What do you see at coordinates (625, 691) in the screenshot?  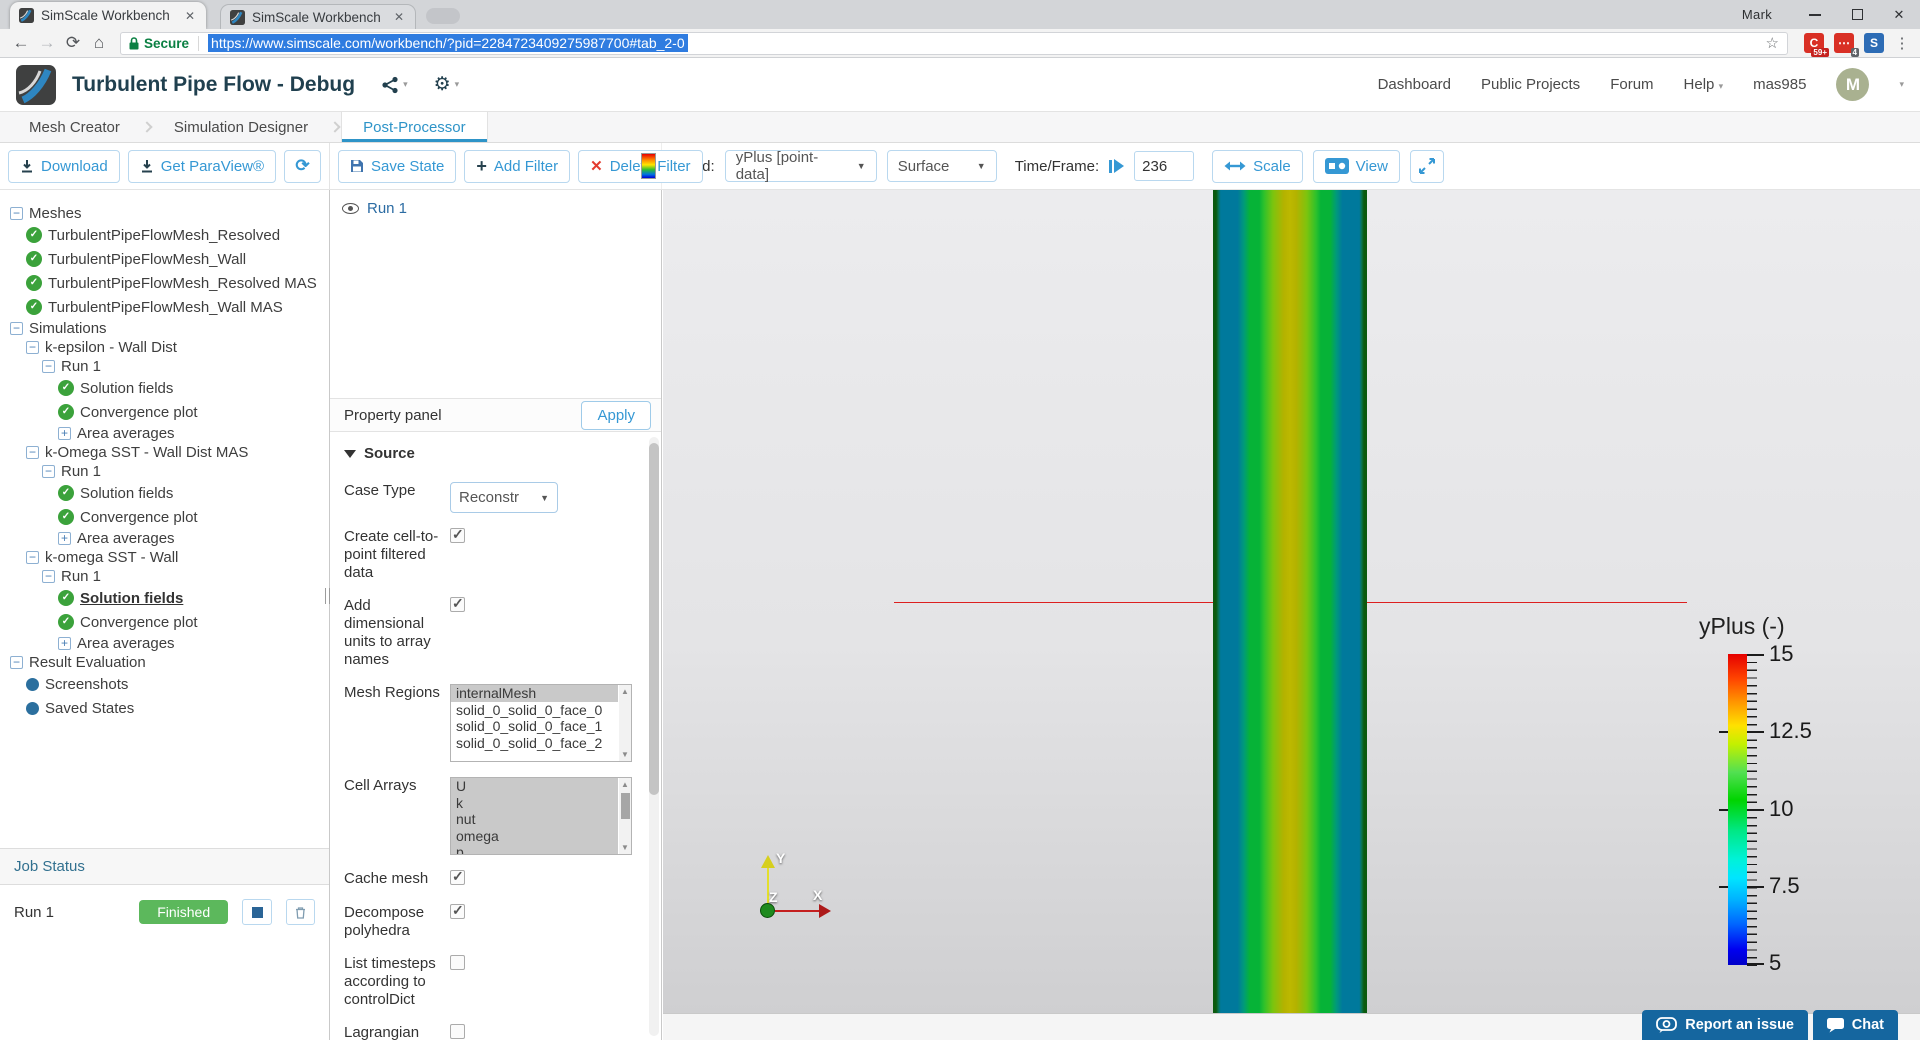 I see `scroll-up-icon: ▲` at bounding box center [625, 691].